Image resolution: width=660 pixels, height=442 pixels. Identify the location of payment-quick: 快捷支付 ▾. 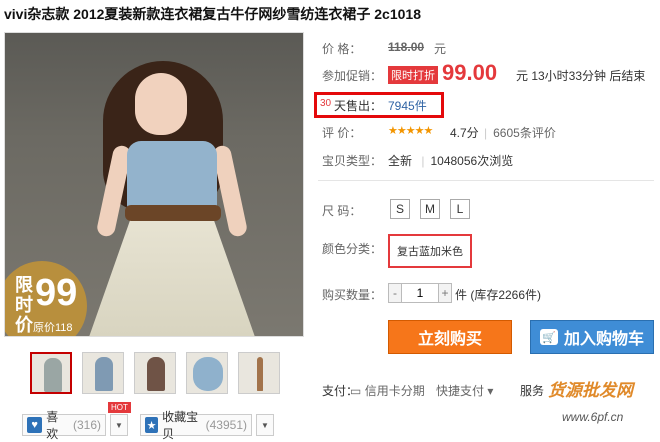
(464, 390).